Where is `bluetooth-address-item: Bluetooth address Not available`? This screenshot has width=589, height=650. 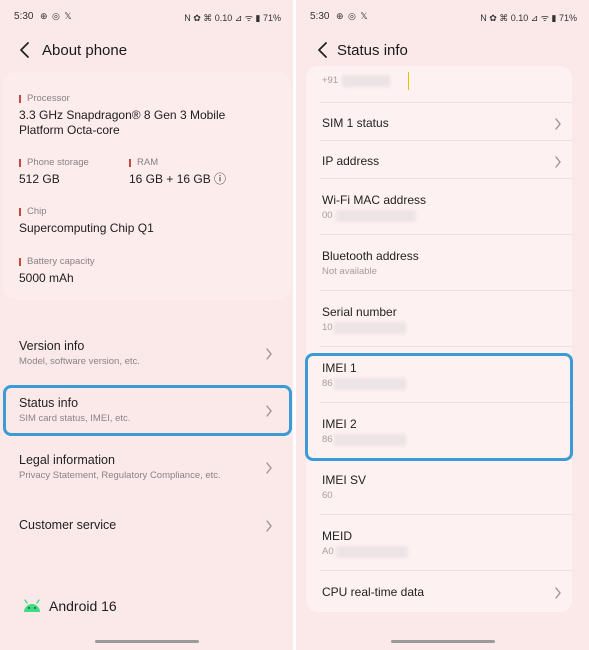 bluetooth-address-item: Bluetooth address Not available is located at coordinates (439, 262).